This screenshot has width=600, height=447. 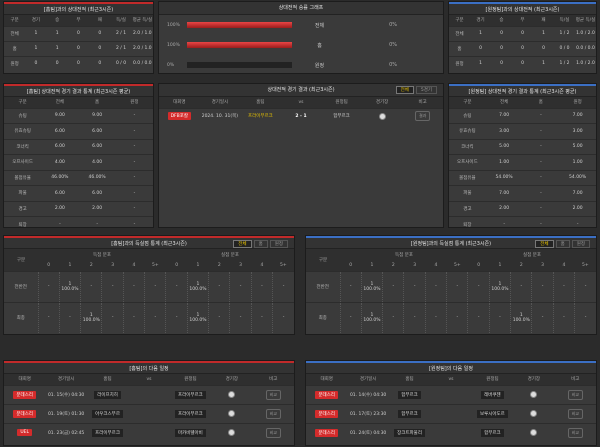 I want to click on win-rate-row: 100% 전체 0%, so click(x=301, y=25).